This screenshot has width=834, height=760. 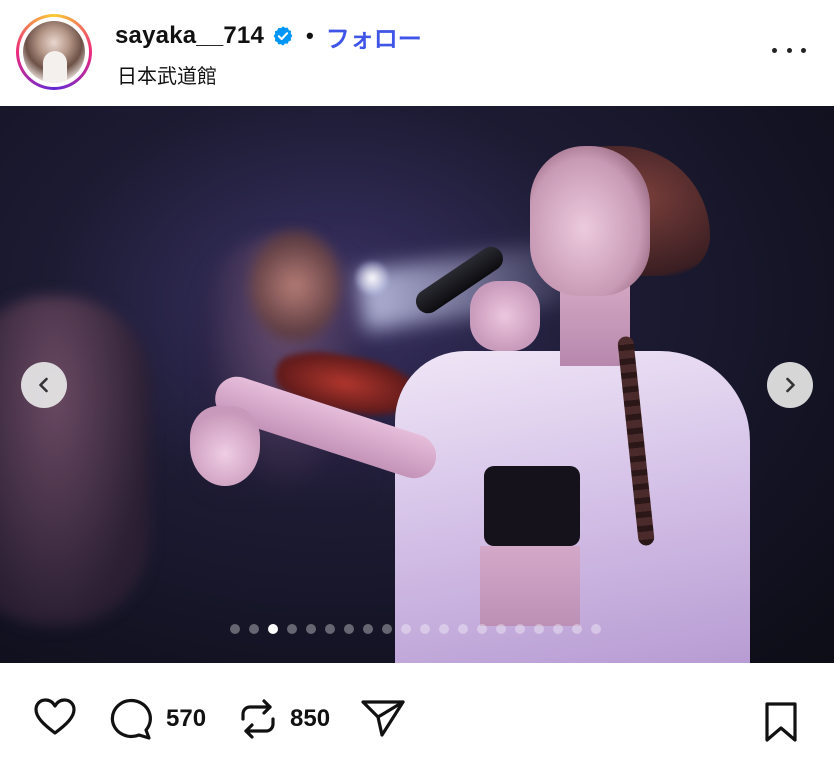 I want to click on post-header: sayaka__714 • フォロー 日本武道館, so click(x=417, y=53).